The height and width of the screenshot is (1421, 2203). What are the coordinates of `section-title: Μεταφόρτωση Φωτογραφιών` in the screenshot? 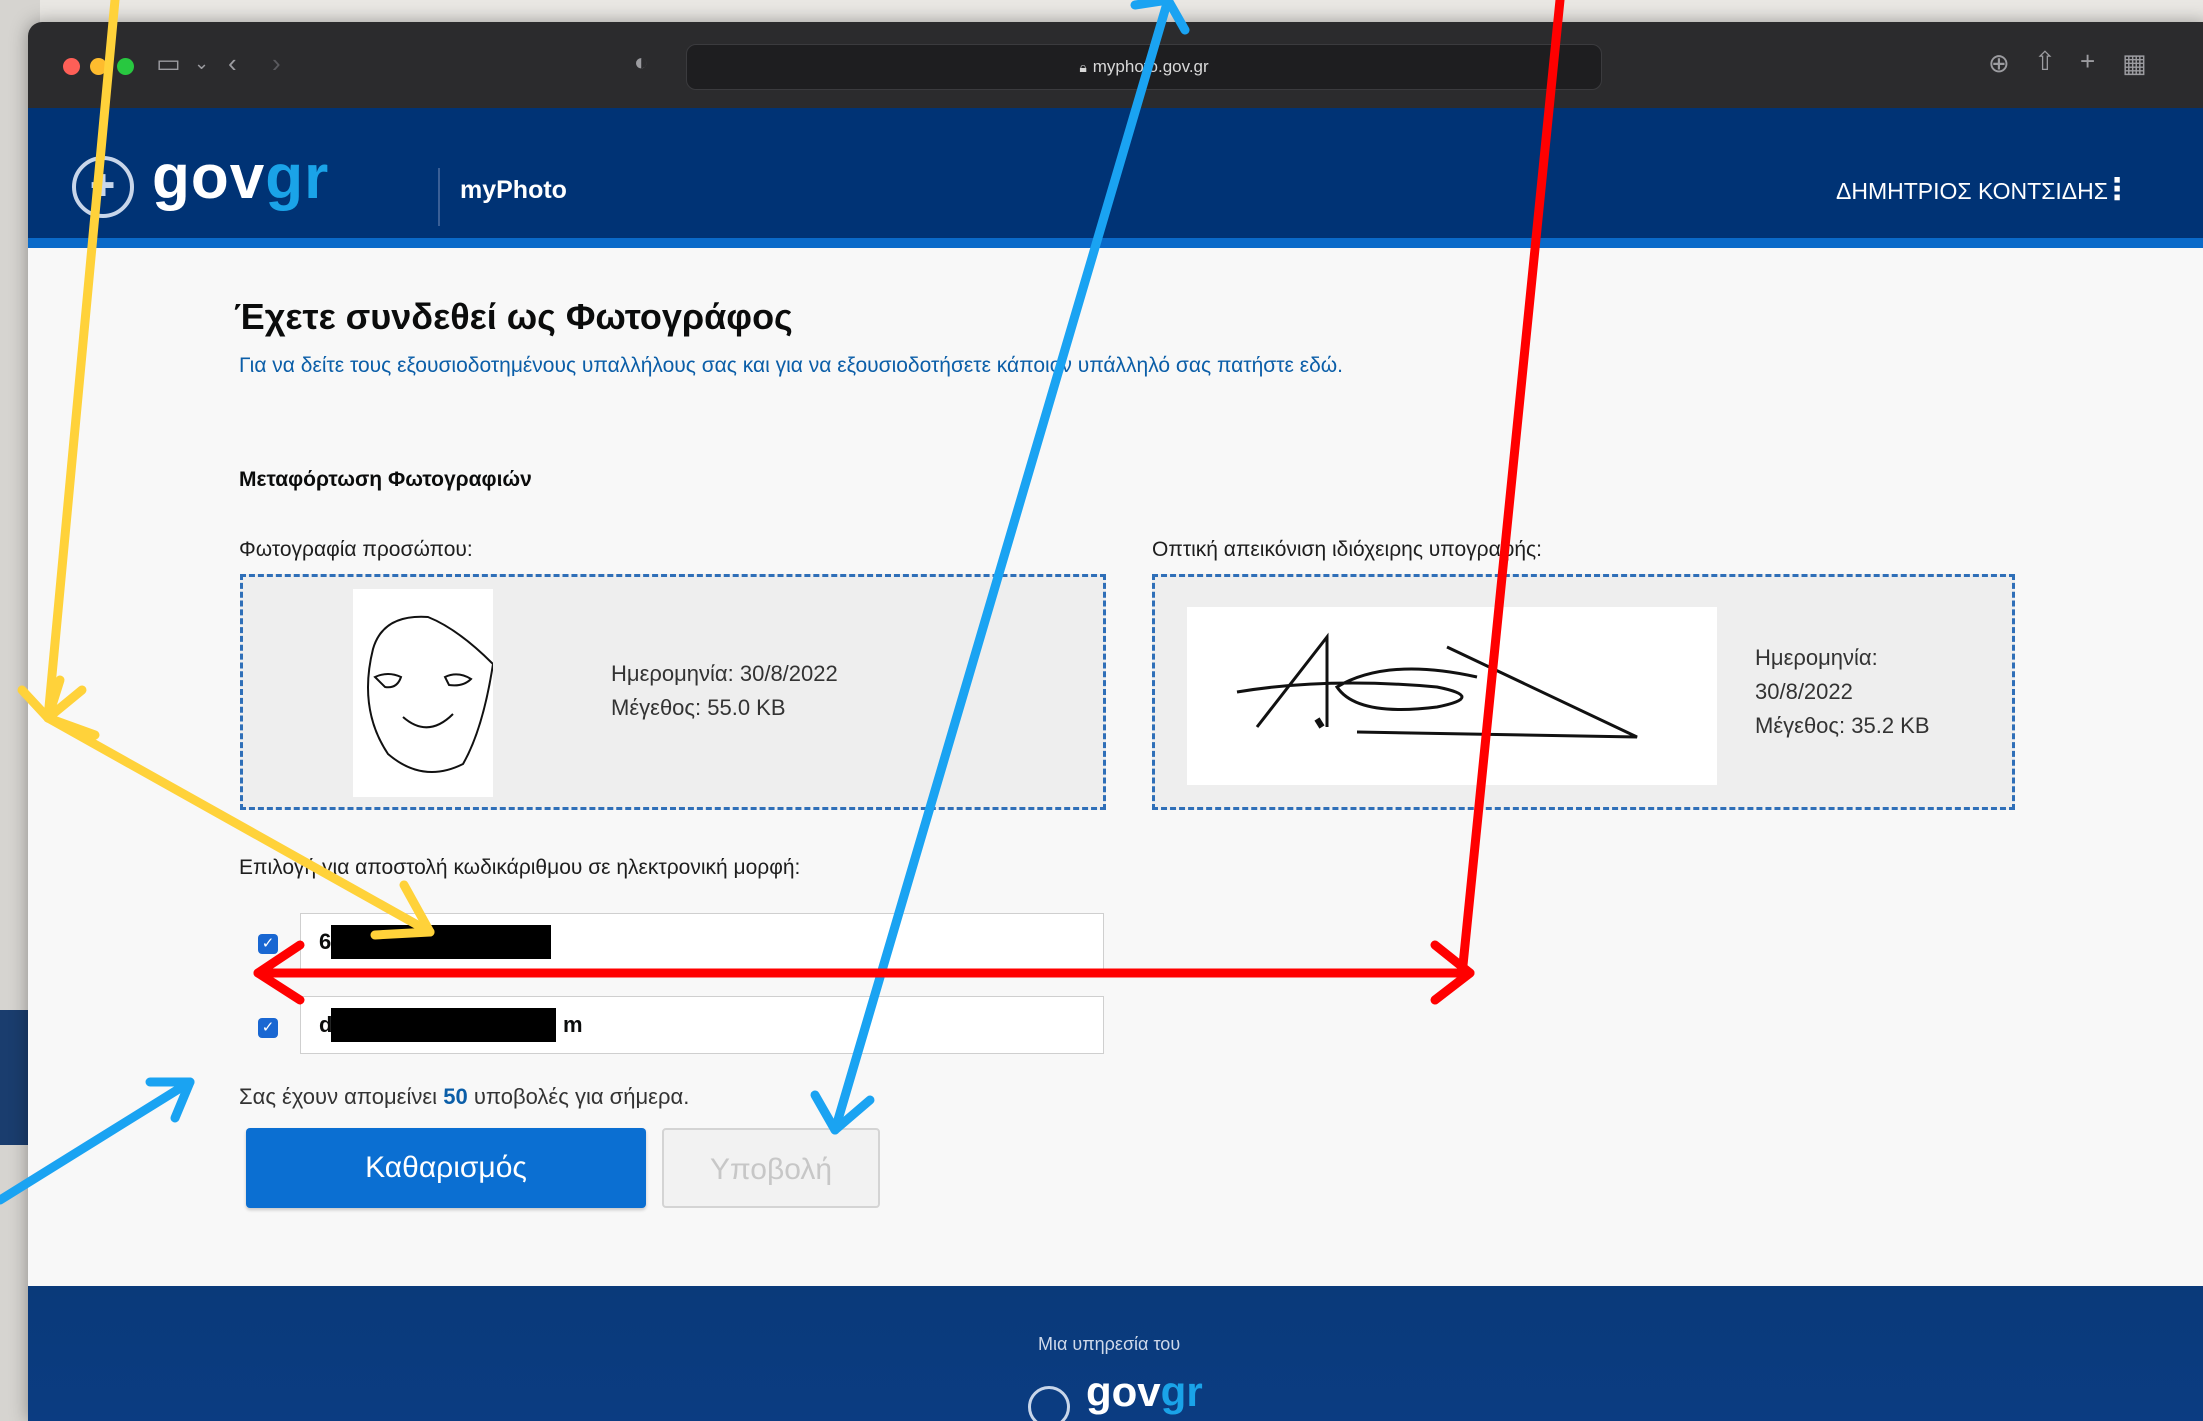 It's located at (385, 479).